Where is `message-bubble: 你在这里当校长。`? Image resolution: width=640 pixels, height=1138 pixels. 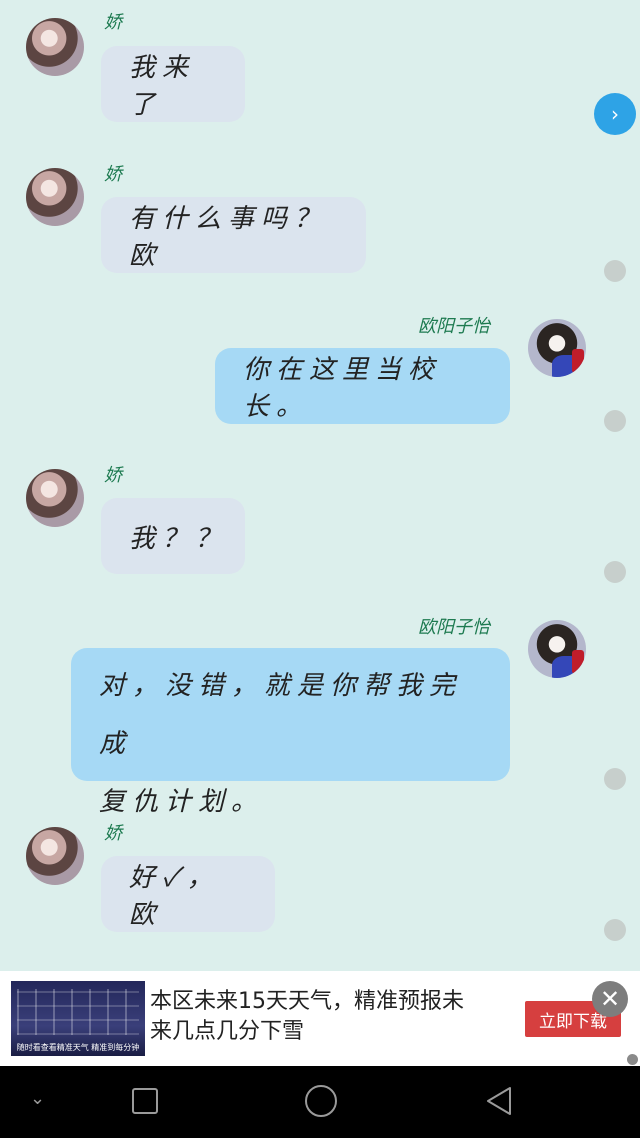
message-bubble: 你在这里当校长。 is located at coordinates (362, 386).